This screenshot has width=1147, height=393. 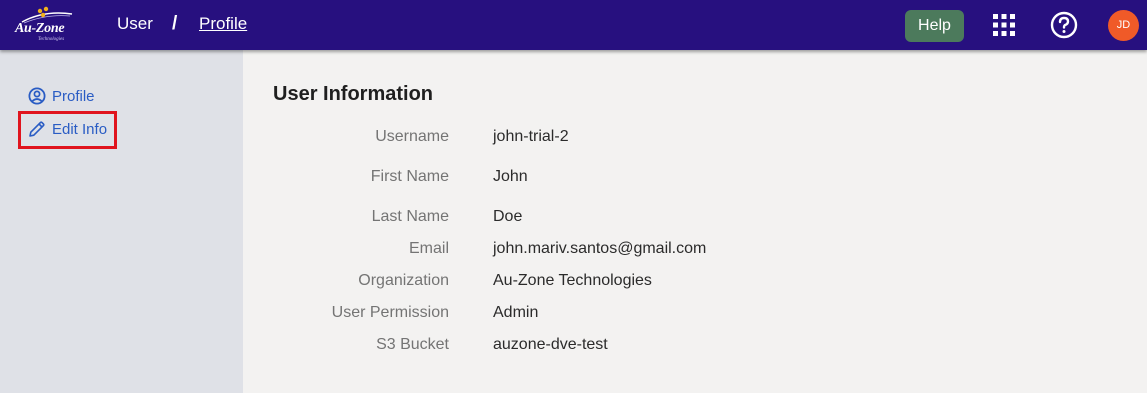 I want to click on user-circle-icon, so click(x=37, y=96).